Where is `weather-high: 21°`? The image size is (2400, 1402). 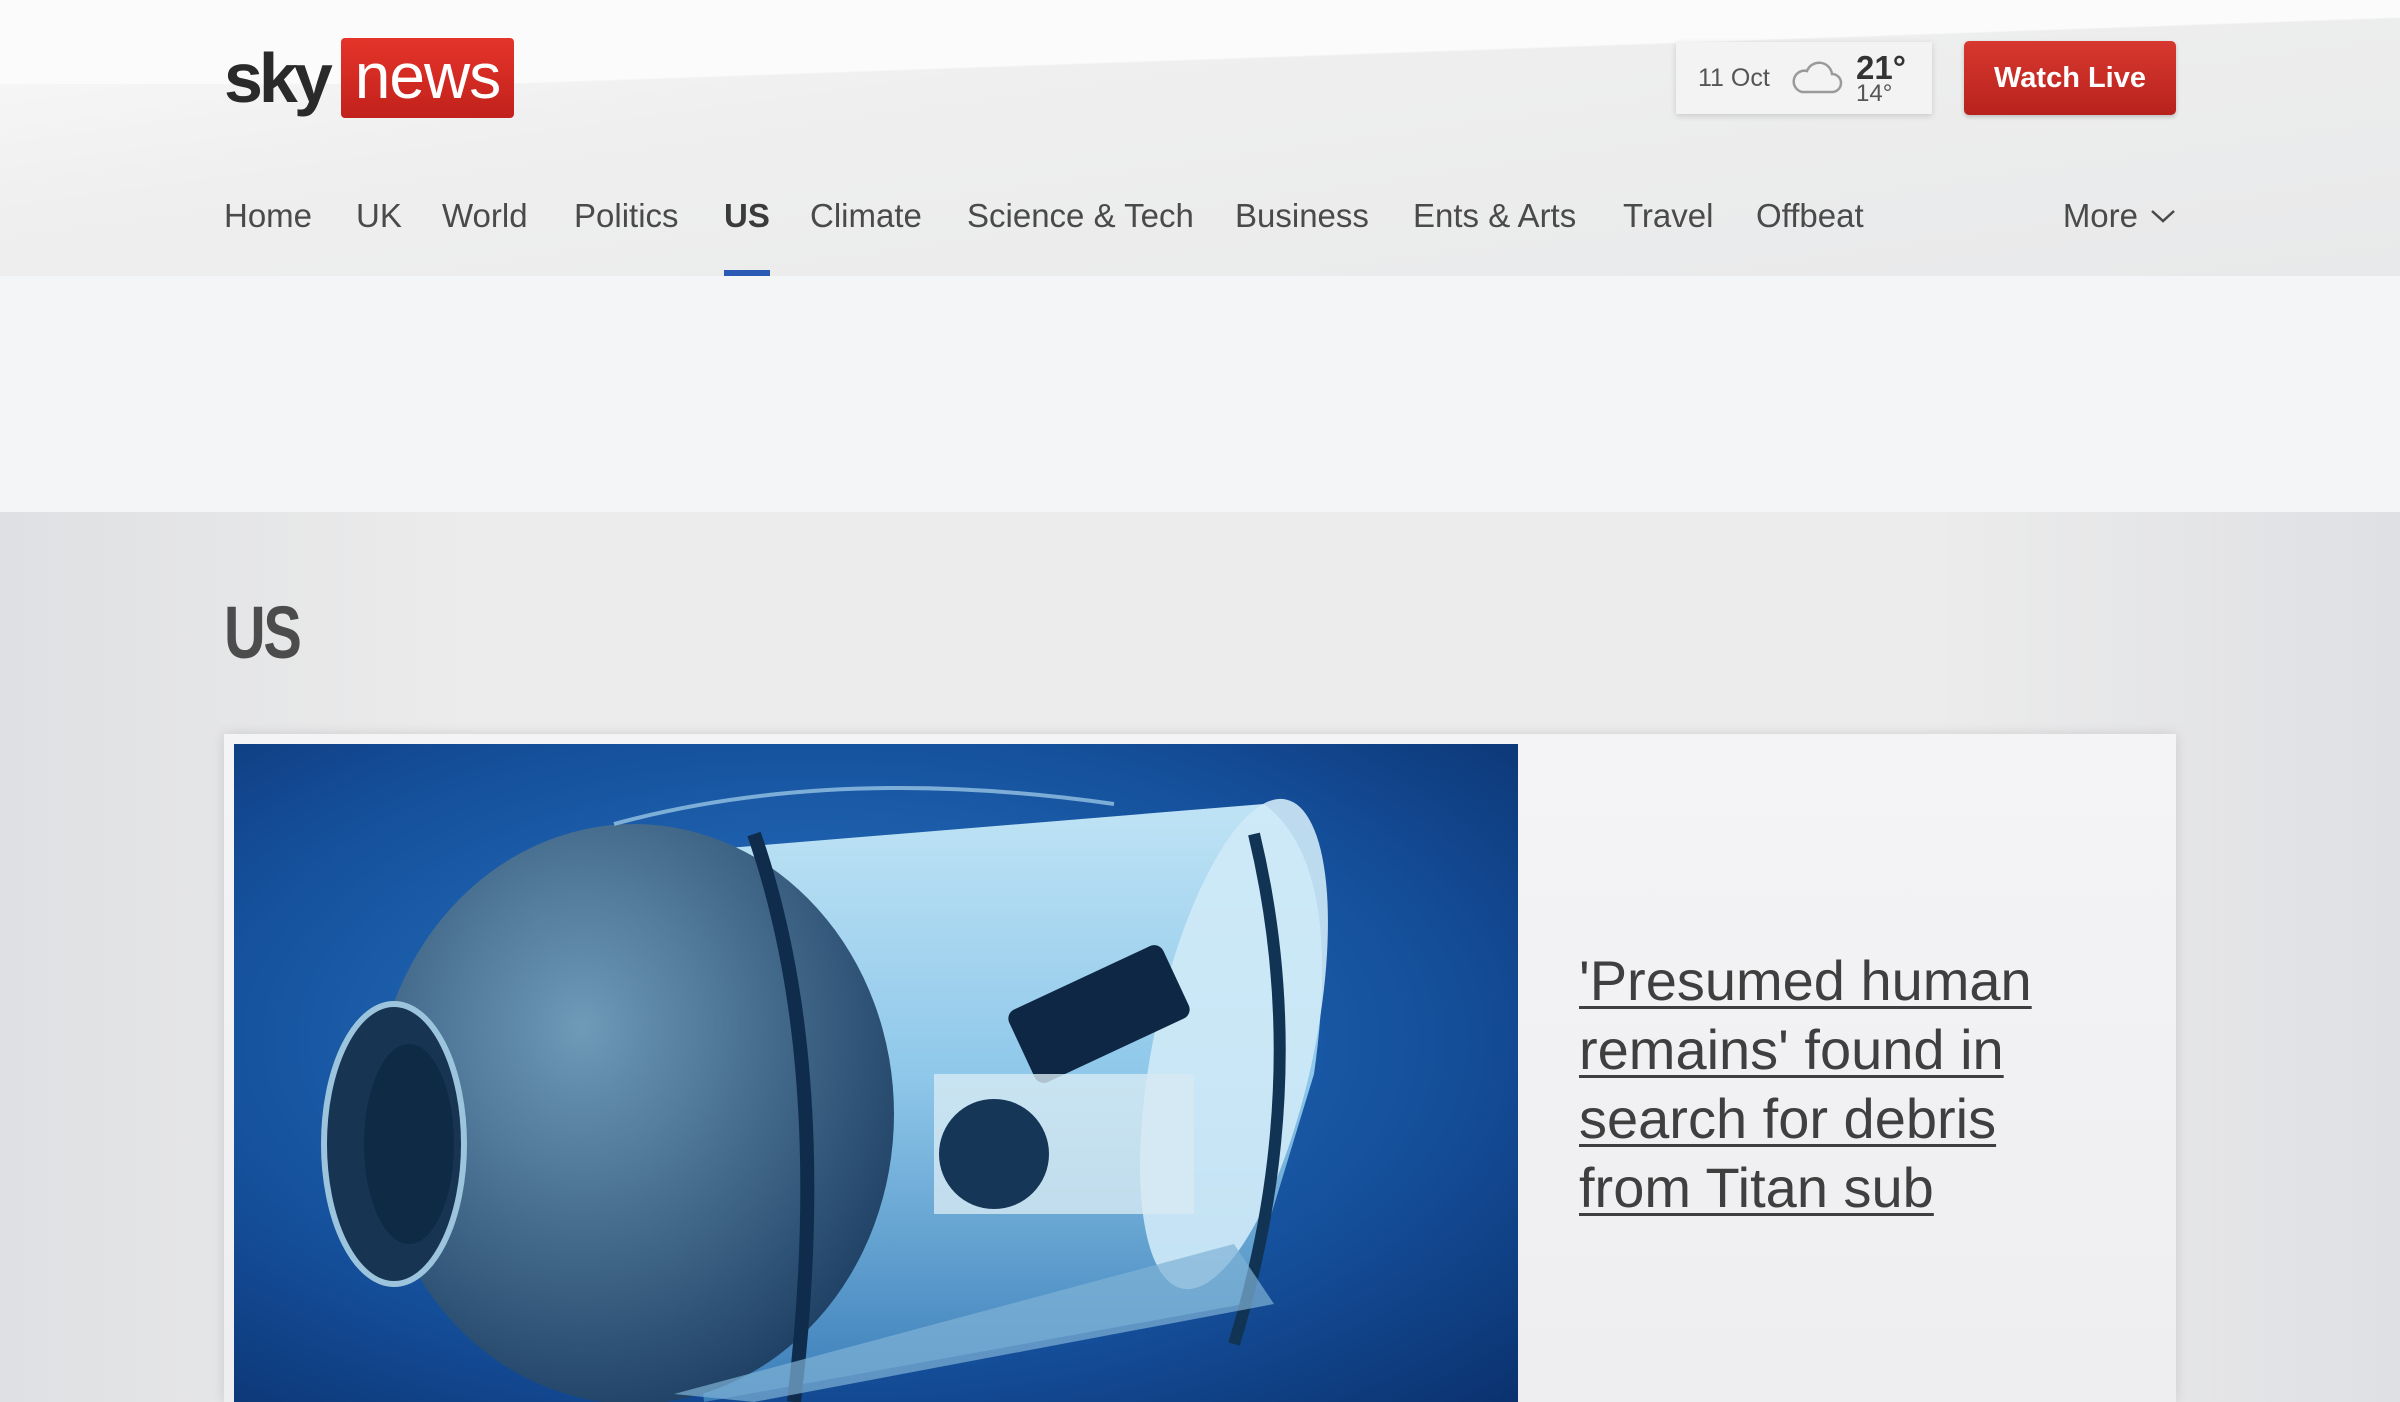
weather-high: 21° is located at coordinates (1881, 67).